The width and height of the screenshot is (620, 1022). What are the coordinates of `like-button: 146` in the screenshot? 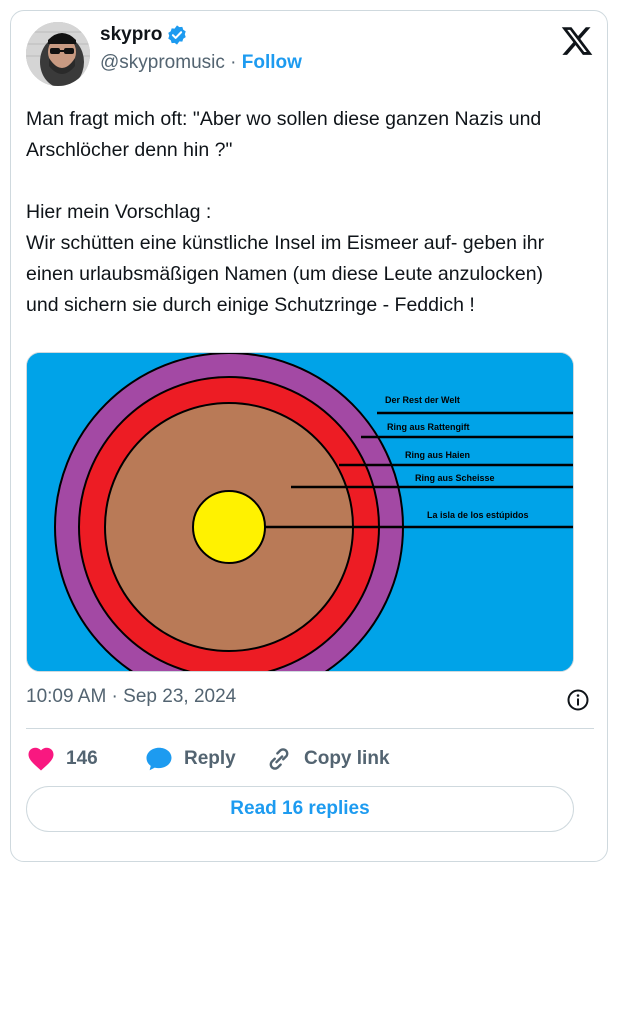 It's located at (85, 759).